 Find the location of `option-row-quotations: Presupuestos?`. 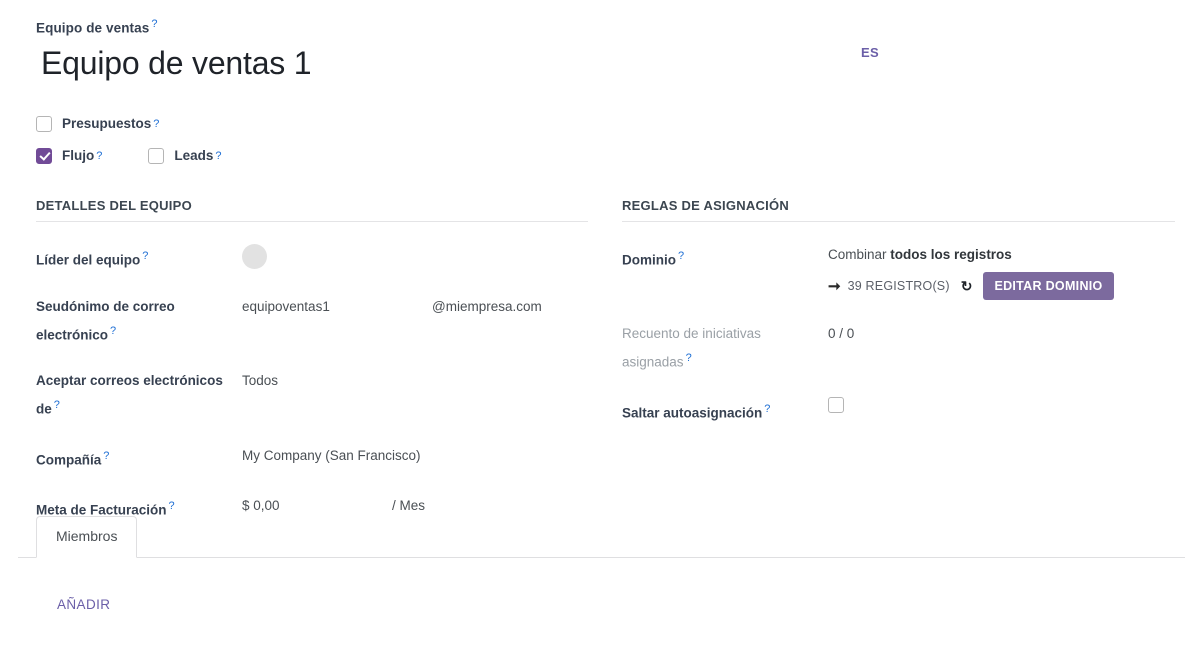

option-row-quotations: Presupuestos? is located at coordinates (356, 123).